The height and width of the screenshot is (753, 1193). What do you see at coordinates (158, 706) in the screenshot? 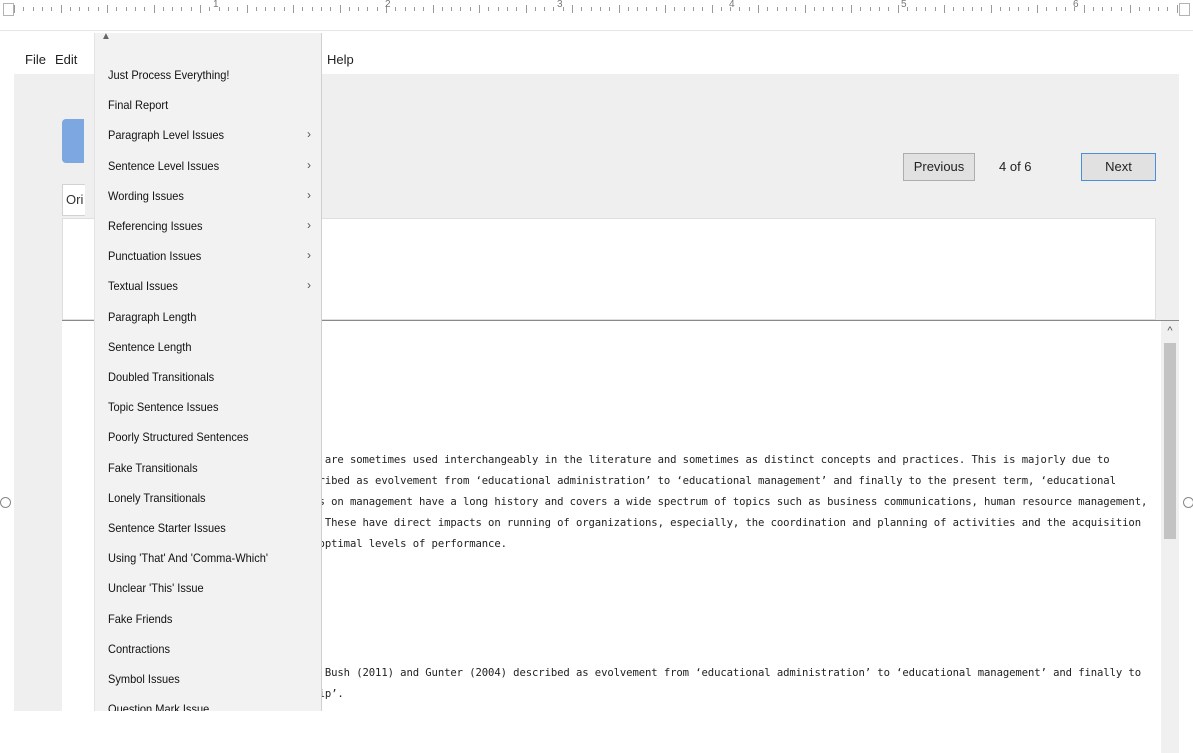
I see `menu-item: Question Mark Issue` at bounding box center [158, 706].